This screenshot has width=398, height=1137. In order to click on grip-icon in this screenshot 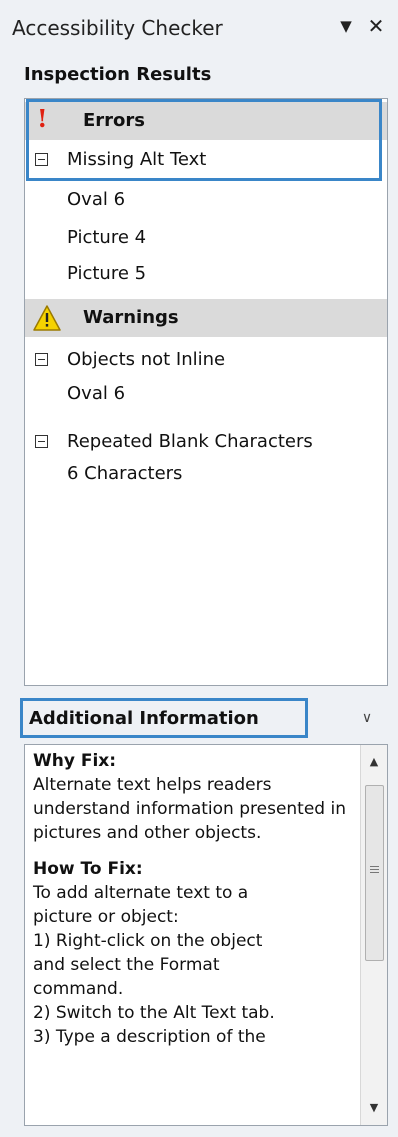, I will do `click(374, 866)`.